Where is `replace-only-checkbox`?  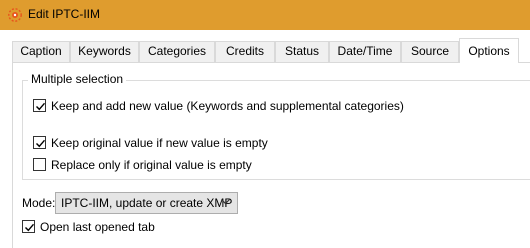
replace-only-checkbox is located at coordinates (39, 164).